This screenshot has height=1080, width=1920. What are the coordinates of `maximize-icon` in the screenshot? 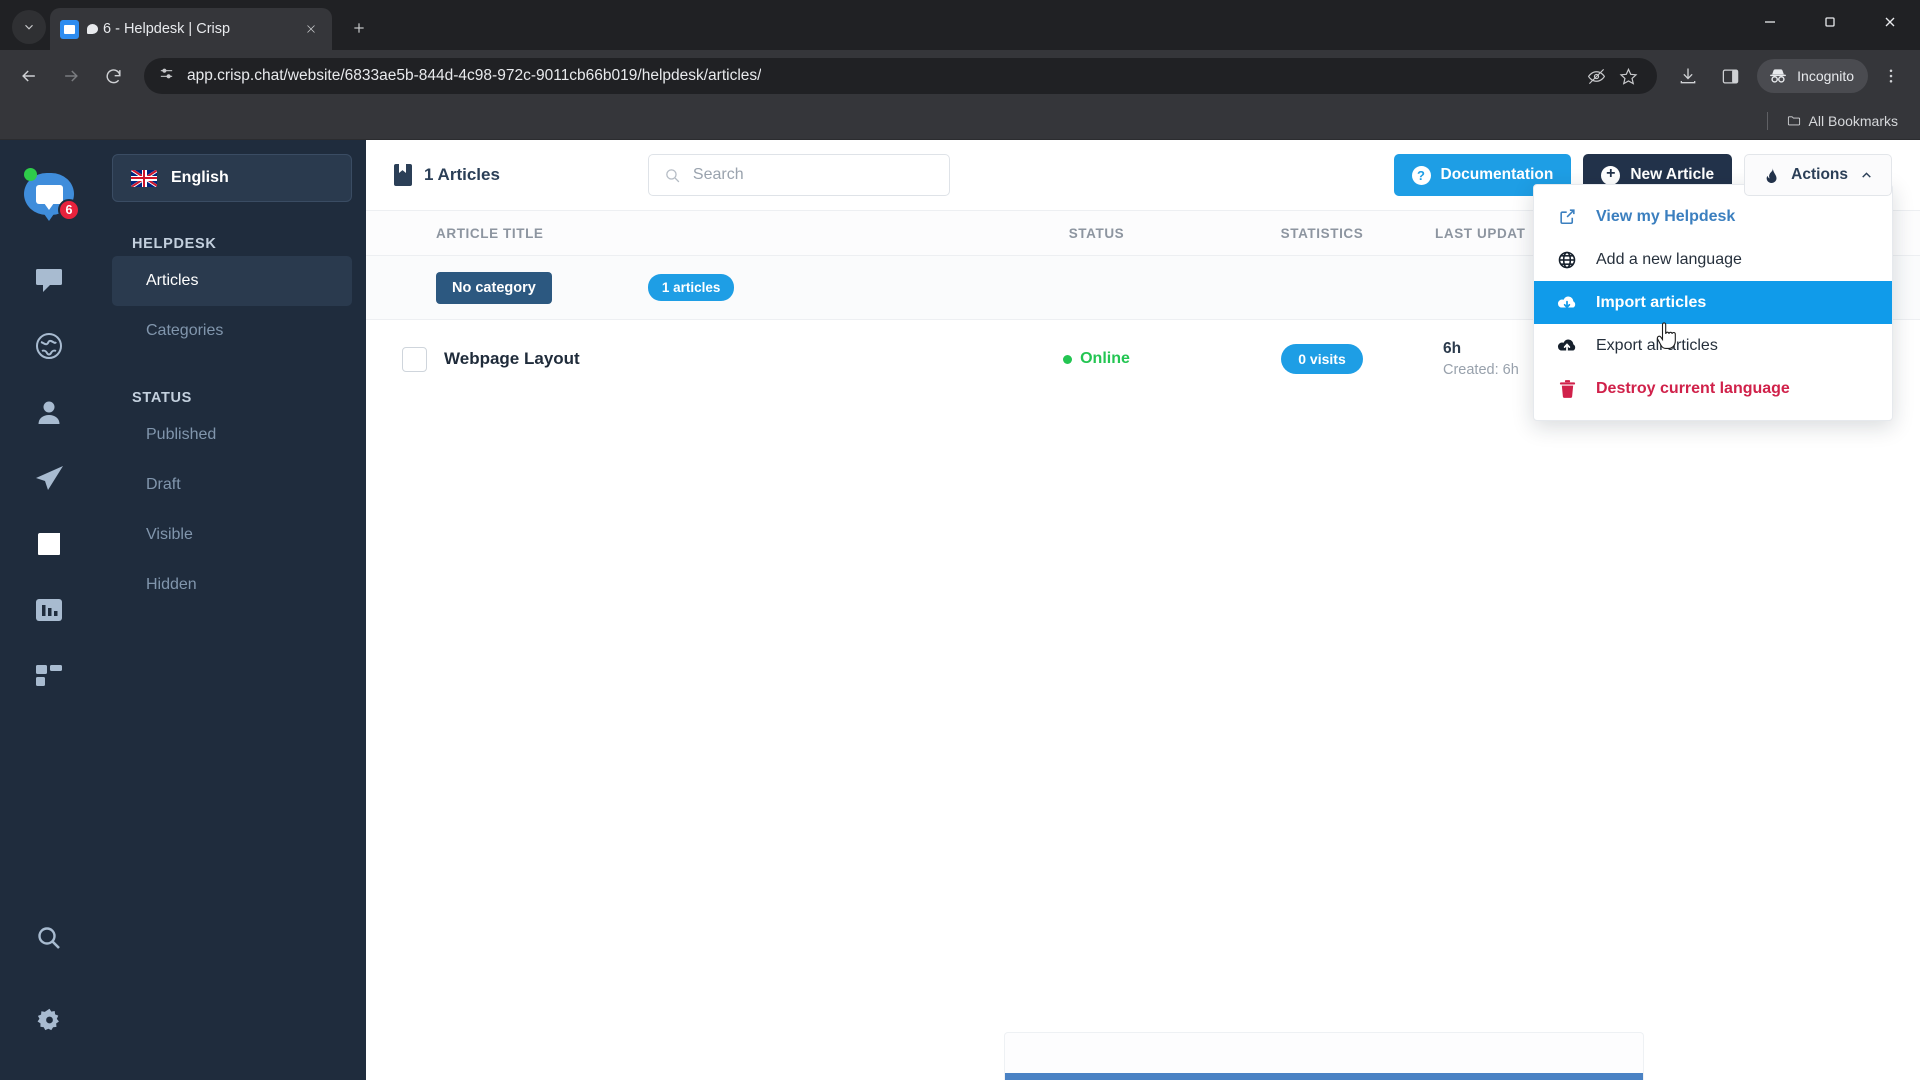 It's located at (1830, 22).